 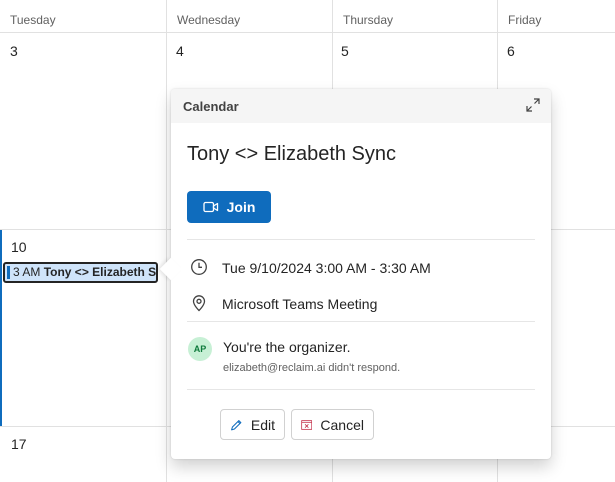 I want to click on response-status: elizabeth@reclaim.ai didn't respond., so click(x=312, y=368).